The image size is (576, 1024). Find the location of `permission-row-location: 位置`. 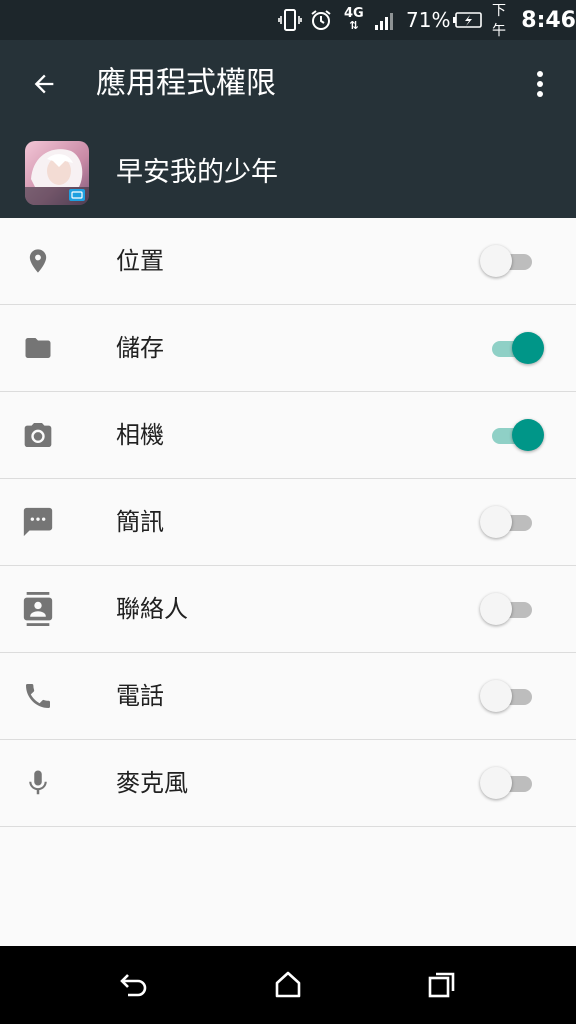

permission-row-location: 位置 is located at coordinates (288, 261).